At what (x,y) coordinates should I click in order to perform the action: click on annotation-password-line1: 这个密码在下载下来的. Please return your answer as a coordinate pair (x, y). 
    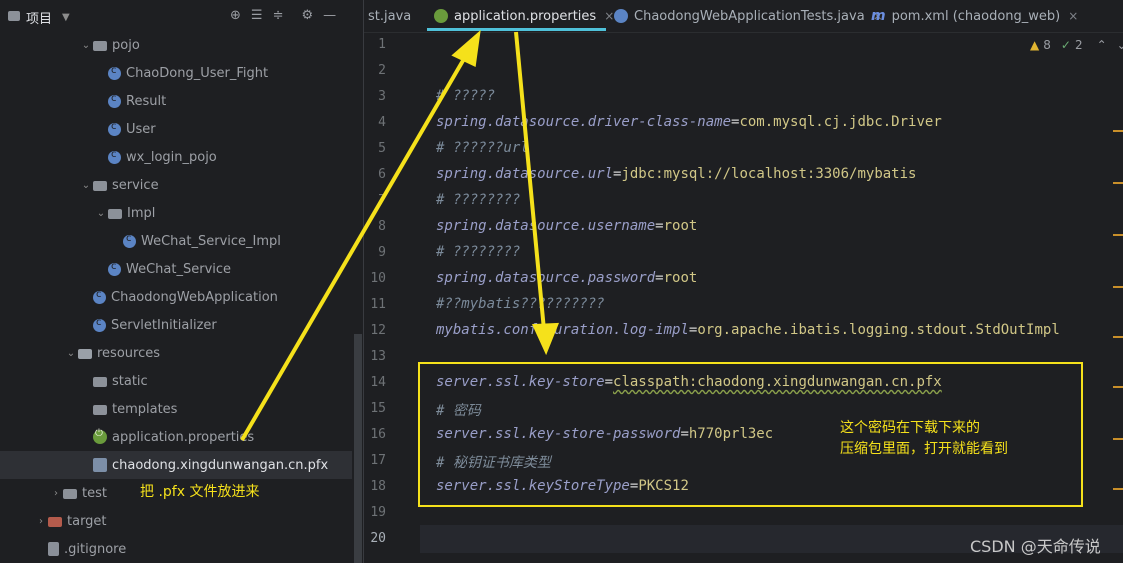
    Looking at the image, I should click on (910, 428).